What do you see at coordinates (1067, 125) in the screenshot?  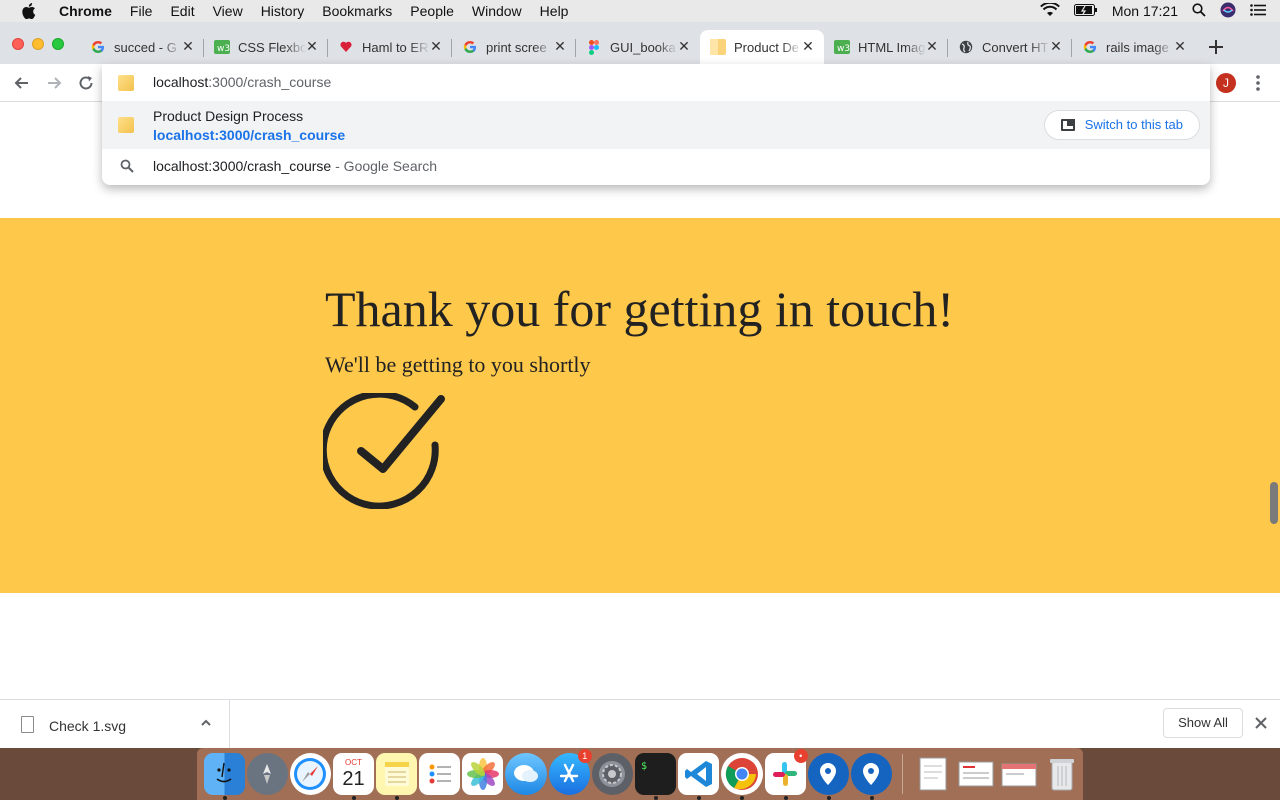 I see `switch-tab-icon` at bounding box center [1067, 125].